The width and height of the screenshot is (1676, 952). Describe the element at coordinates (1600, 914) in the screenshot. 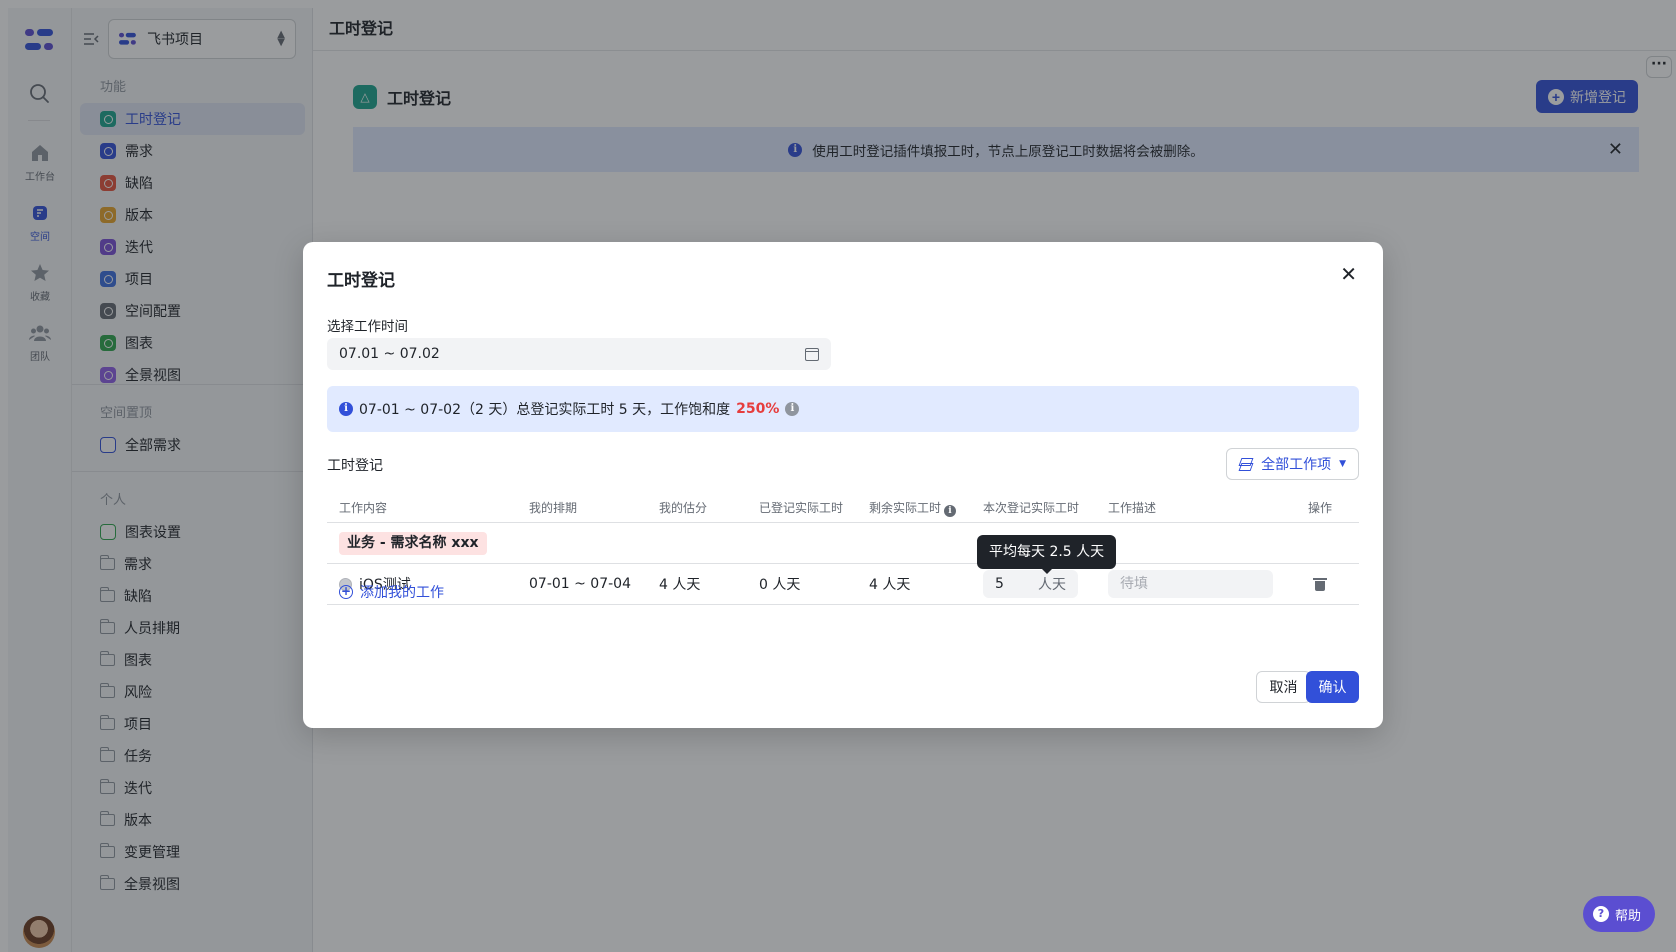

I see `question-icon: ?` at that location.